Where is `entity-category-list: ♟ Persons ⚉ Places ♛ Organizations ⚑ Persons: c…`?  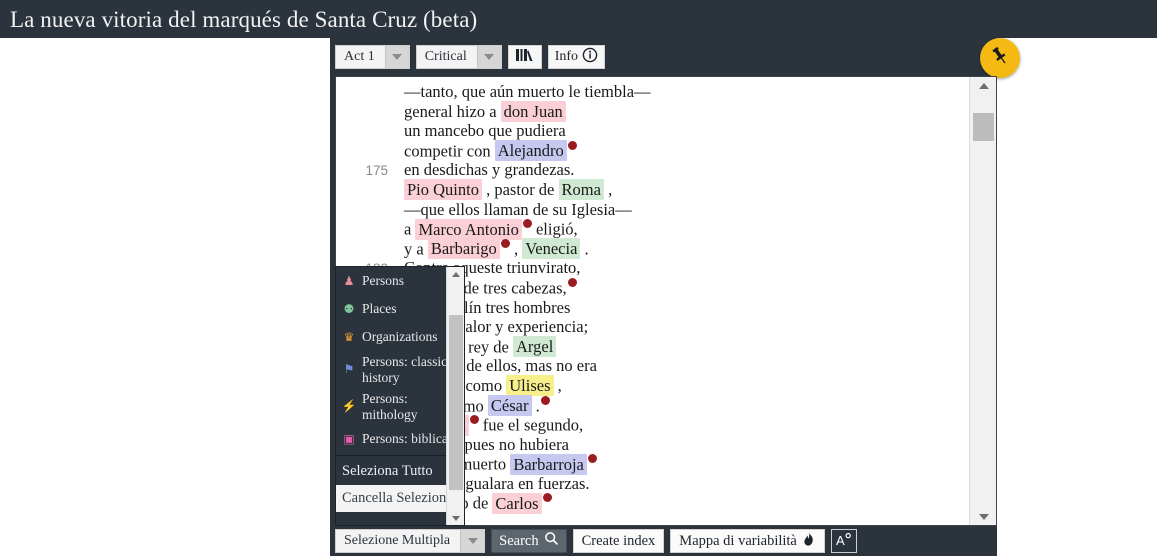
entity-category-list: ♟ Persons ⚉ Places ♛ Organizations ⚑ Persons: c… is located at coordinates (400, 396).